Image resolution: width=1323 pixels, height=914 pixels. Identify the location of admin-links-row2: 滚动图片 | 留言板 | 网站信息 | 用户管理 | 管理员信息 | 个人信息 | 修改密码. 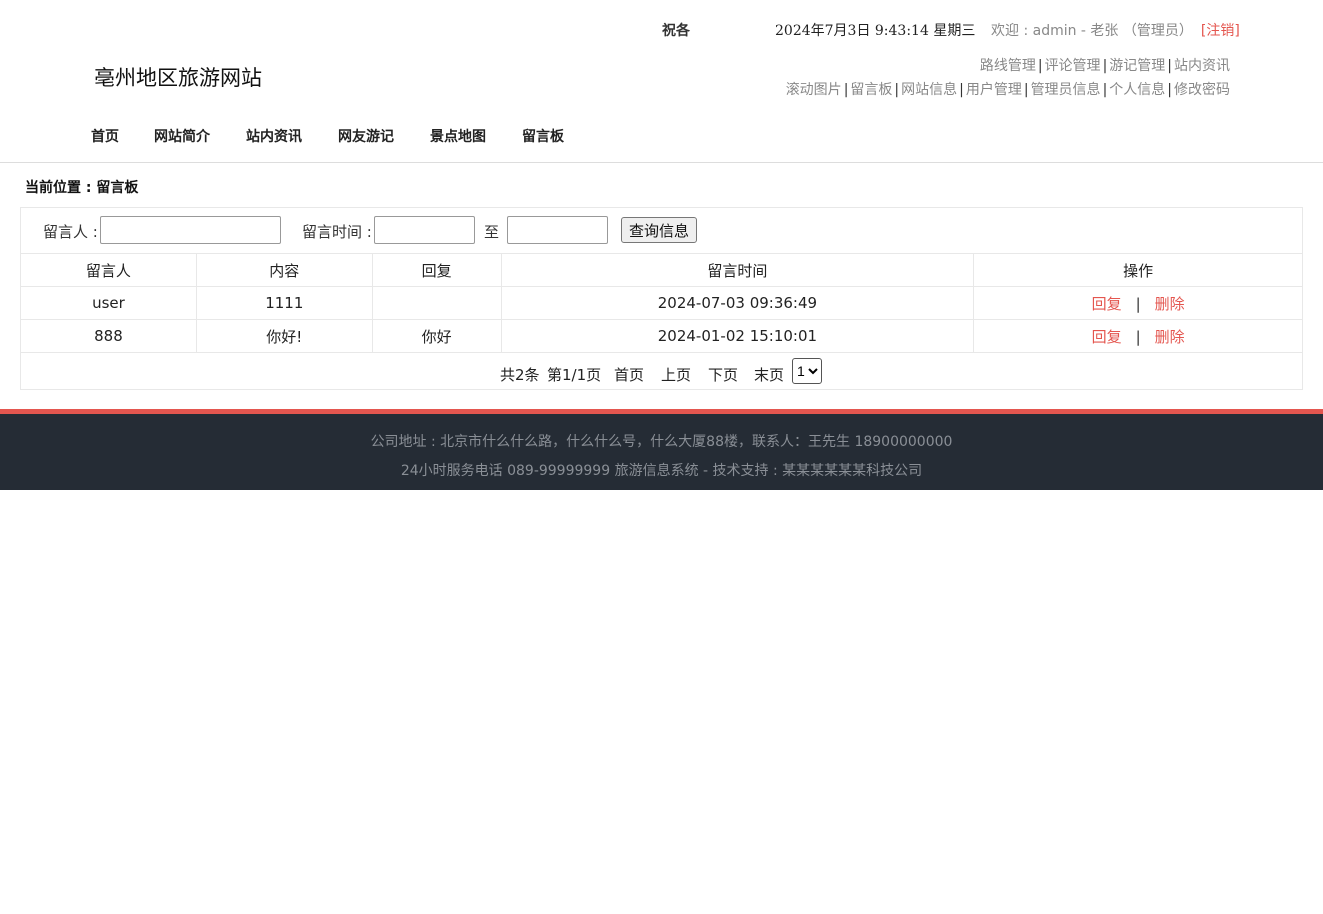
(1008, 89).